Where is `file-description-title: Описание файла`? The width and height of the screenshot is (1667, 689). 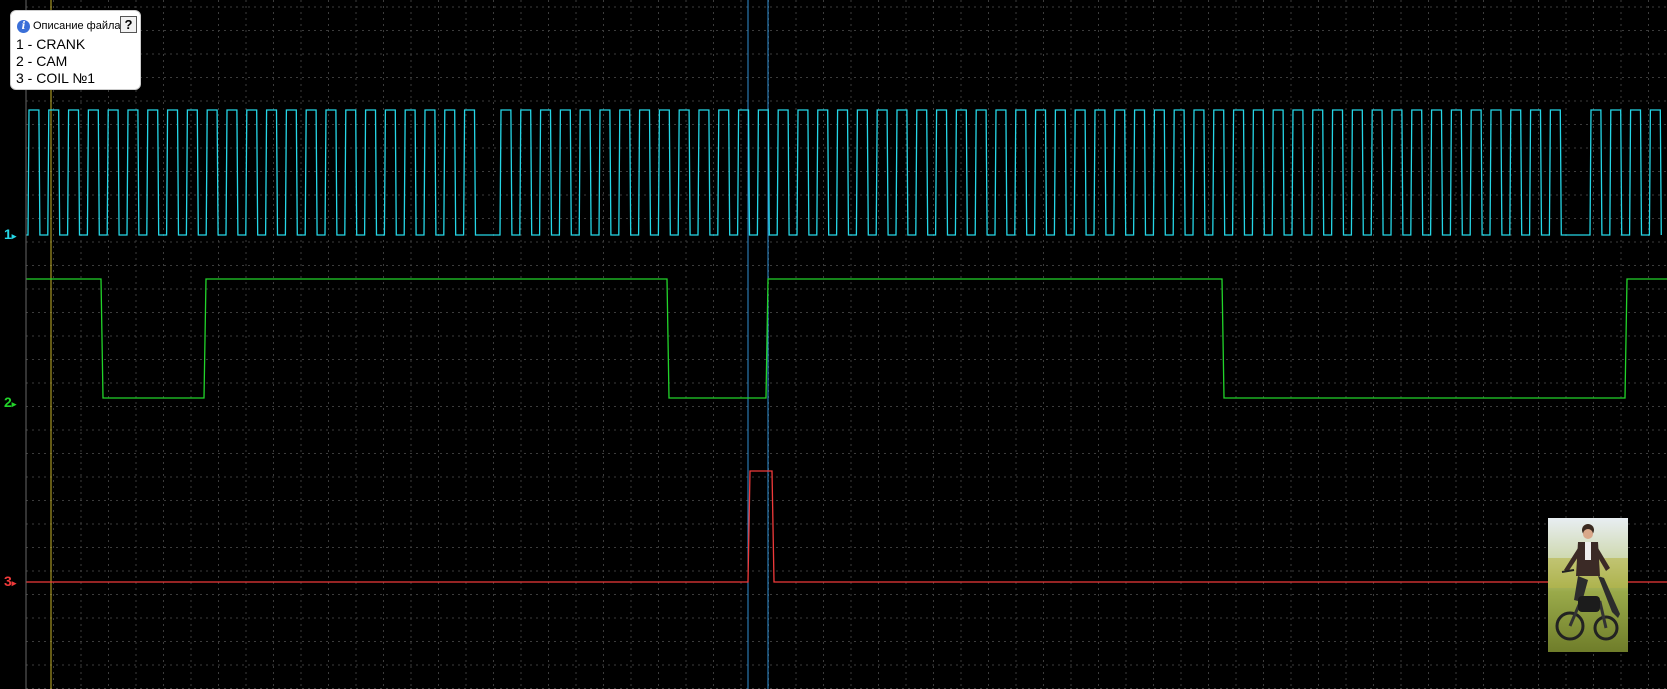
file-description-title: Описание файла is located at coordinates (77, 26).